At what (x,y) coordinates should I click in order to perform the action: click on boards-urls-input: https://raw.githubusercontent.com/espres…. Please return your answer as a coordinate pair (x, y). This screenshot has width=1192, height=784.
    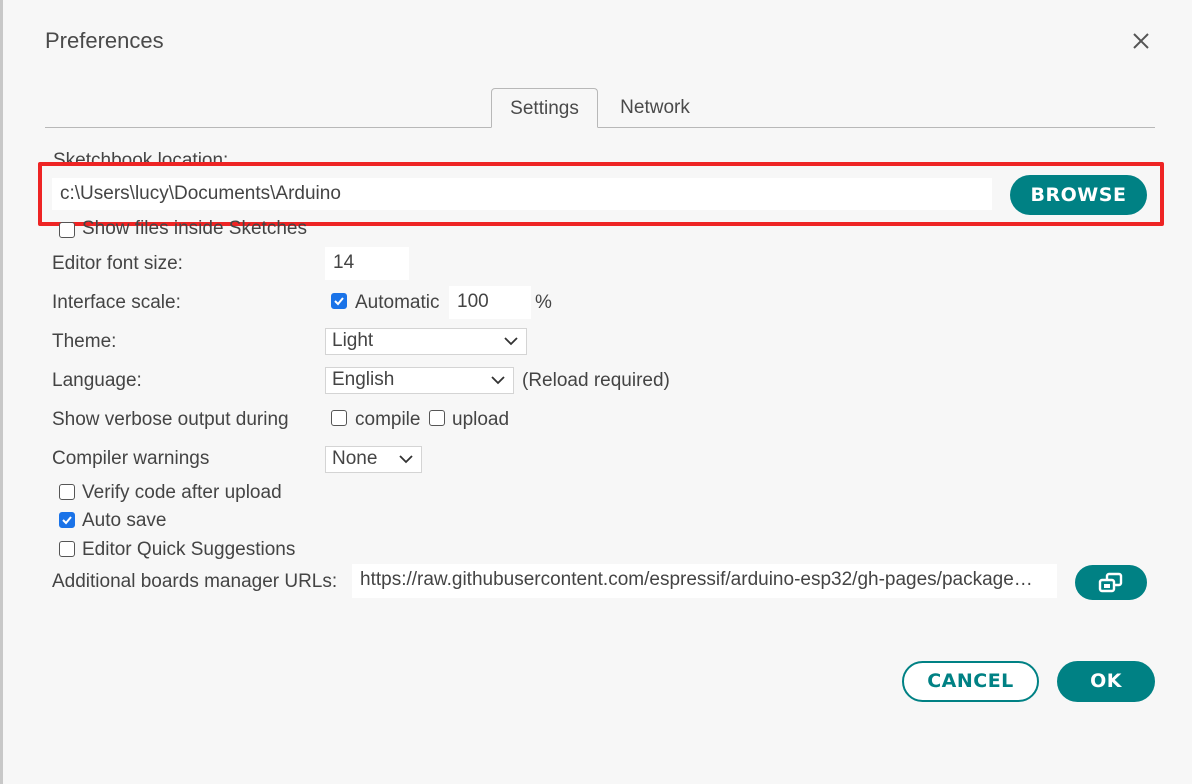
    Looking at the image, I should click on (704, 581).